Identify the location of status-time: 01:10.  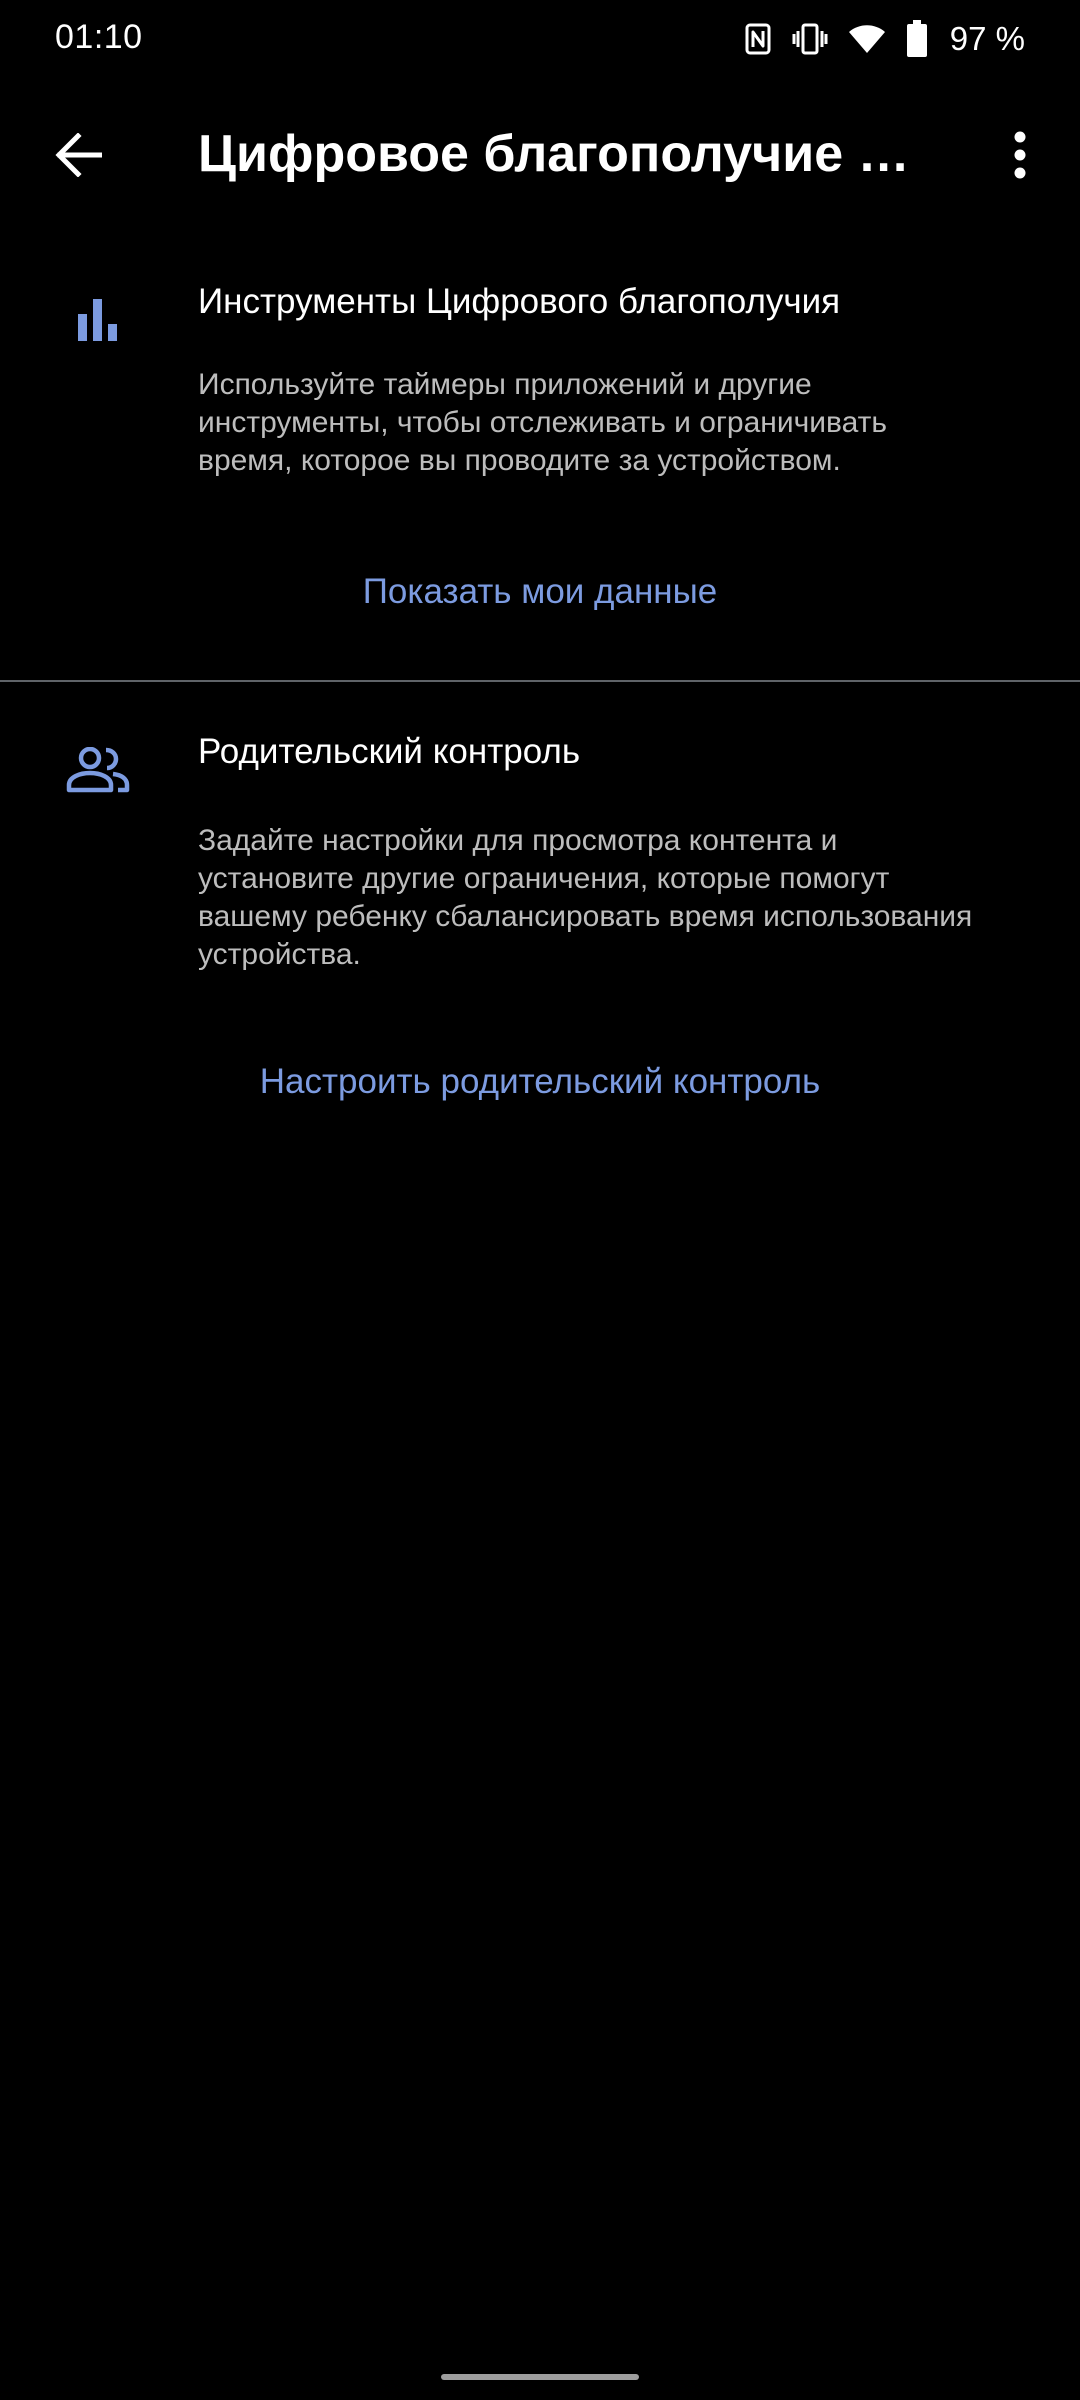
(99, 37).